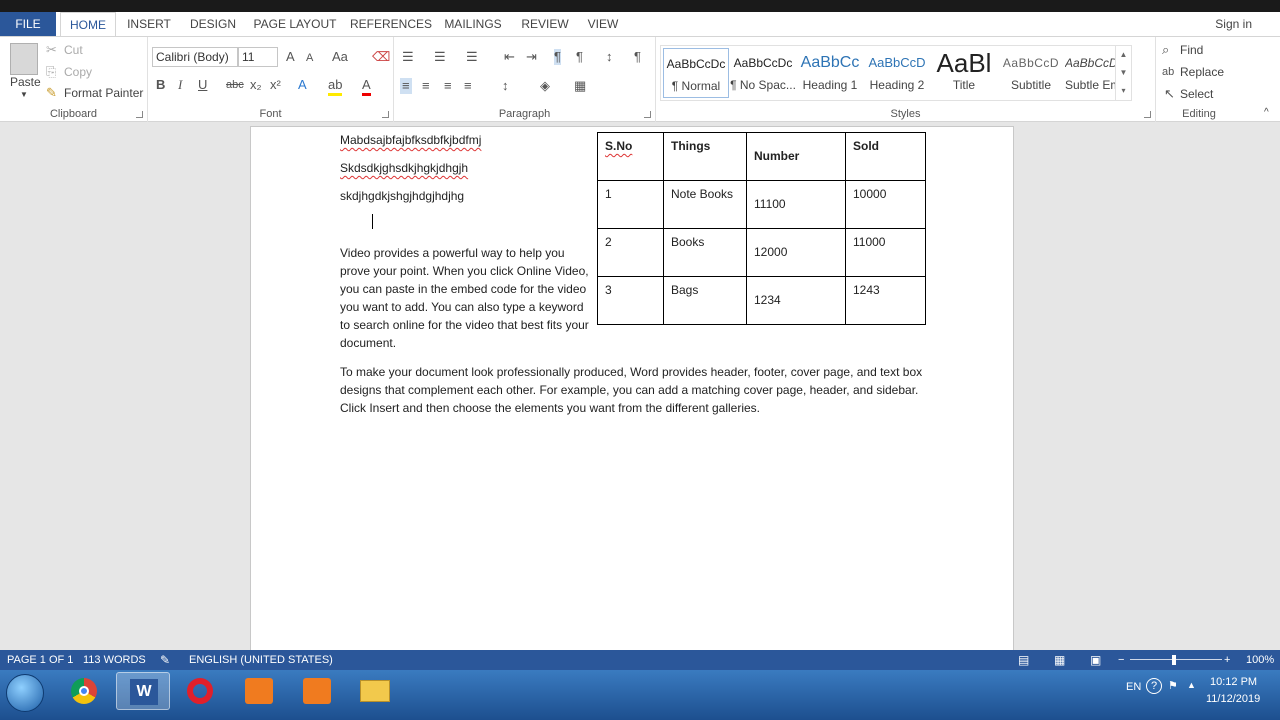 This screenshot has width=1280, height=720. Describe the element at coordinates (317, 691) in the screenshot. I see `camera-taskbar-button` at that location.